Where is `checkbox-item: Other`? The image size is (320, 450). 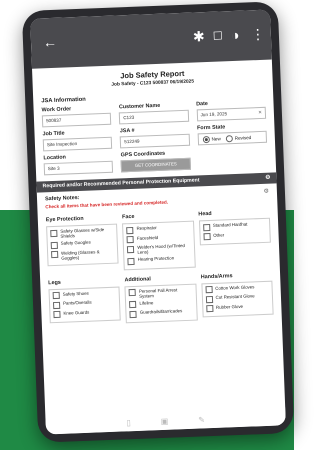 checkbox-item: Other is located at coordinates (235, 235).